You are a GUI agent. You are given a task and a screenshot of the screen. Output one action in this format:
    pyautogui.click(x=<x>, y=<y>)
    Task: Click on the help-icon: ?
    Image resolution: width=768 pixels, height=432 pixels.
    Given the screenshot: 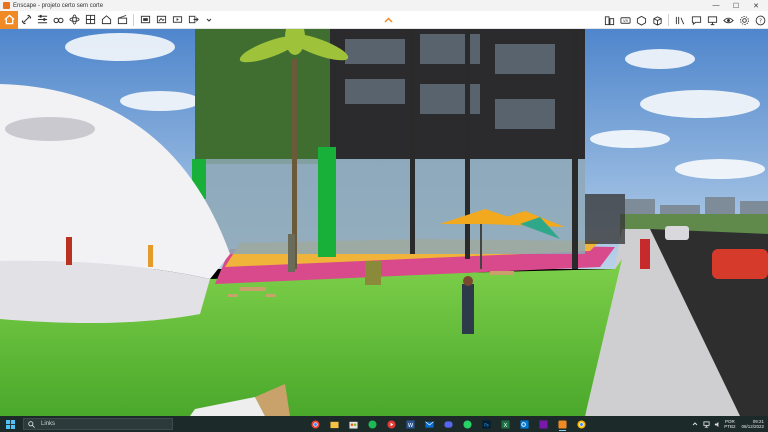 What is the action you would take?
    pyautogui.click(x=760, y=20)
    